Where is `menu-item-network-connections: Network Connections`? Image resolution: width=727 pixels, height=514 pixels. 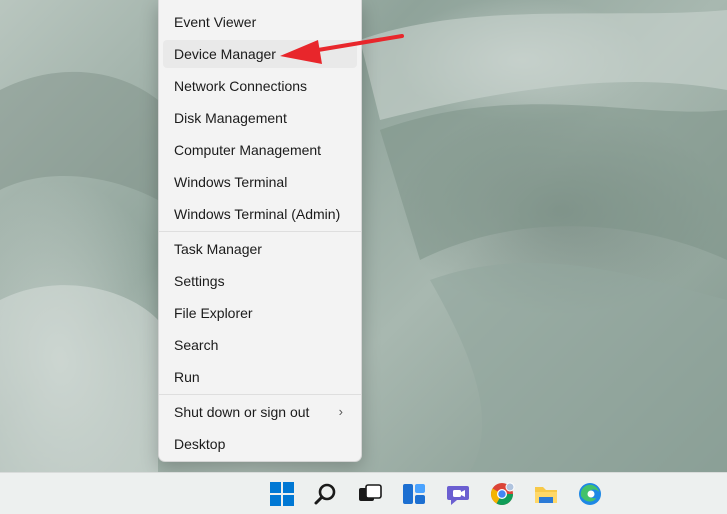
menu-item-network-connections: Network Connections is located at coordinates (260, 86).